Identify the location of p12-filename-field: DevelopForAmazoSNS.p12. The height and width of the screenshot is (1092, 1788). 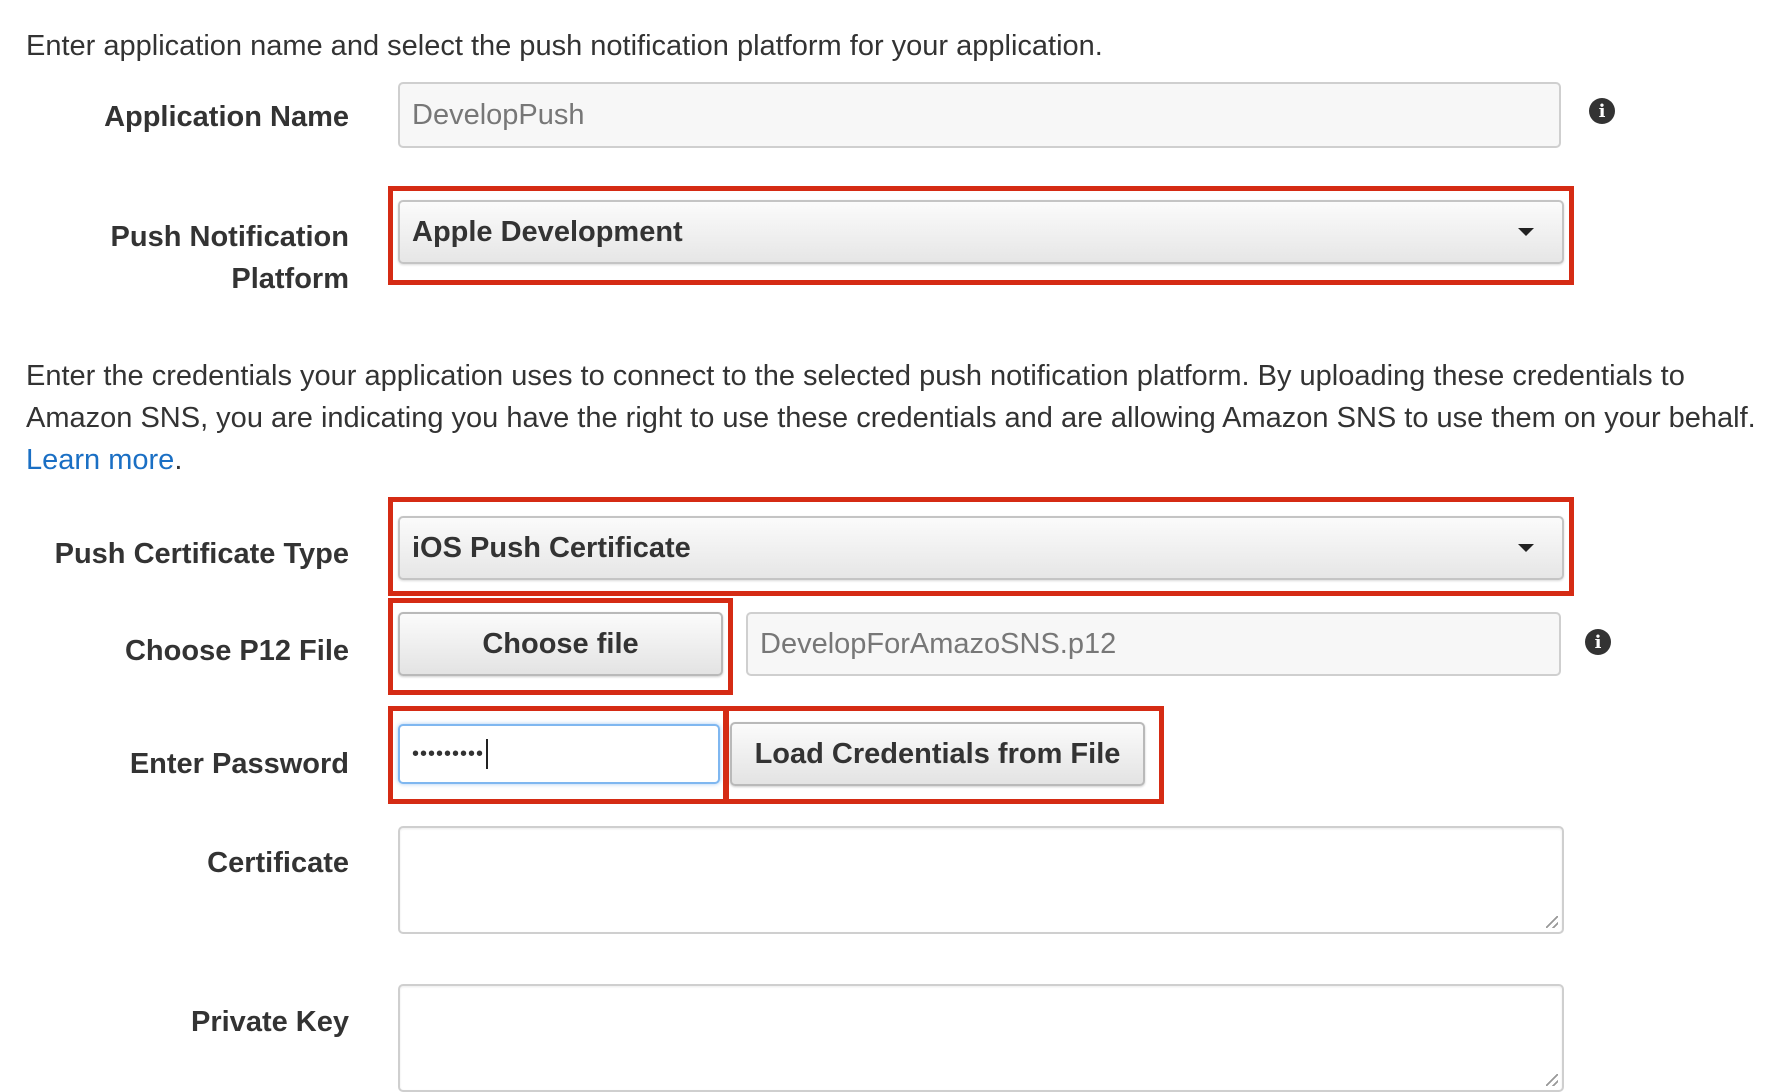
(1153, 644).